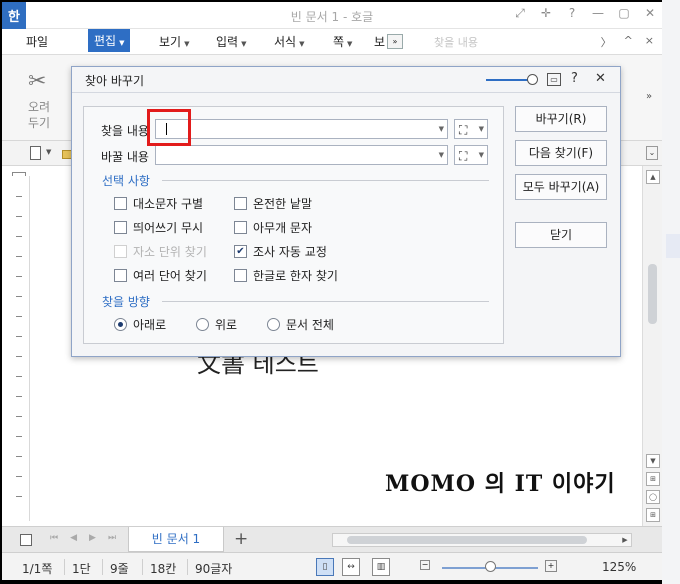 The width and height of the screenshot is (680, 584). Describe the element at coordinates (381, 567) in the screenshot. I see `multi-page-icon: ▥` at that location.